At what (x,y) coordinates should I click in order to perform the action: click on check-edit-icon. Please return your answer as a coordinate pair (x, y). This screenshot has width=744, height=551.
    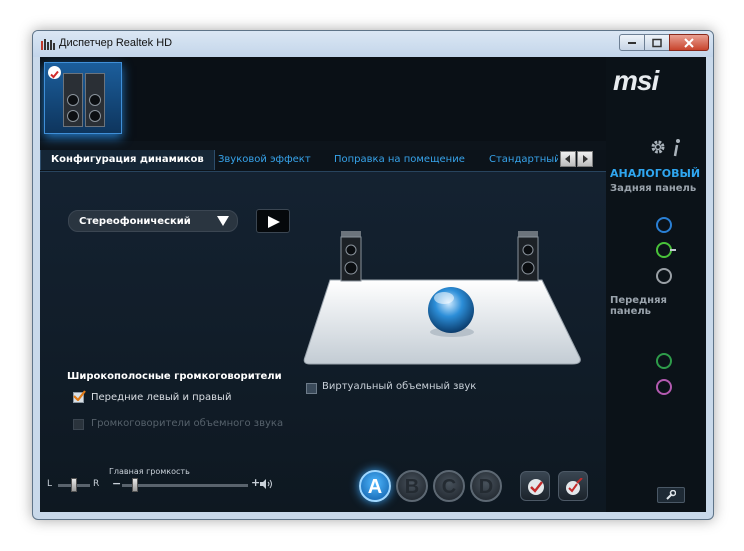
    Looking at the image, I should click on (574, 486).